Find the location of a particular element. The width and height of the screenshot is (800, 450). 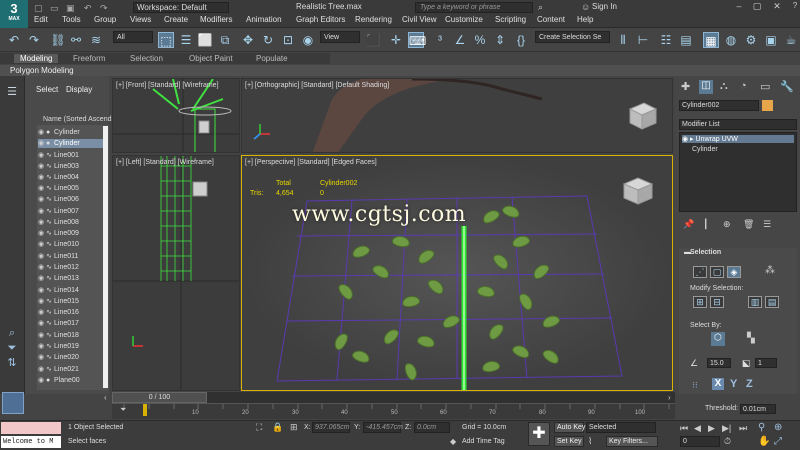

explorer-row: ◉ ∿ Line001 is located at coordinates (73, 155).